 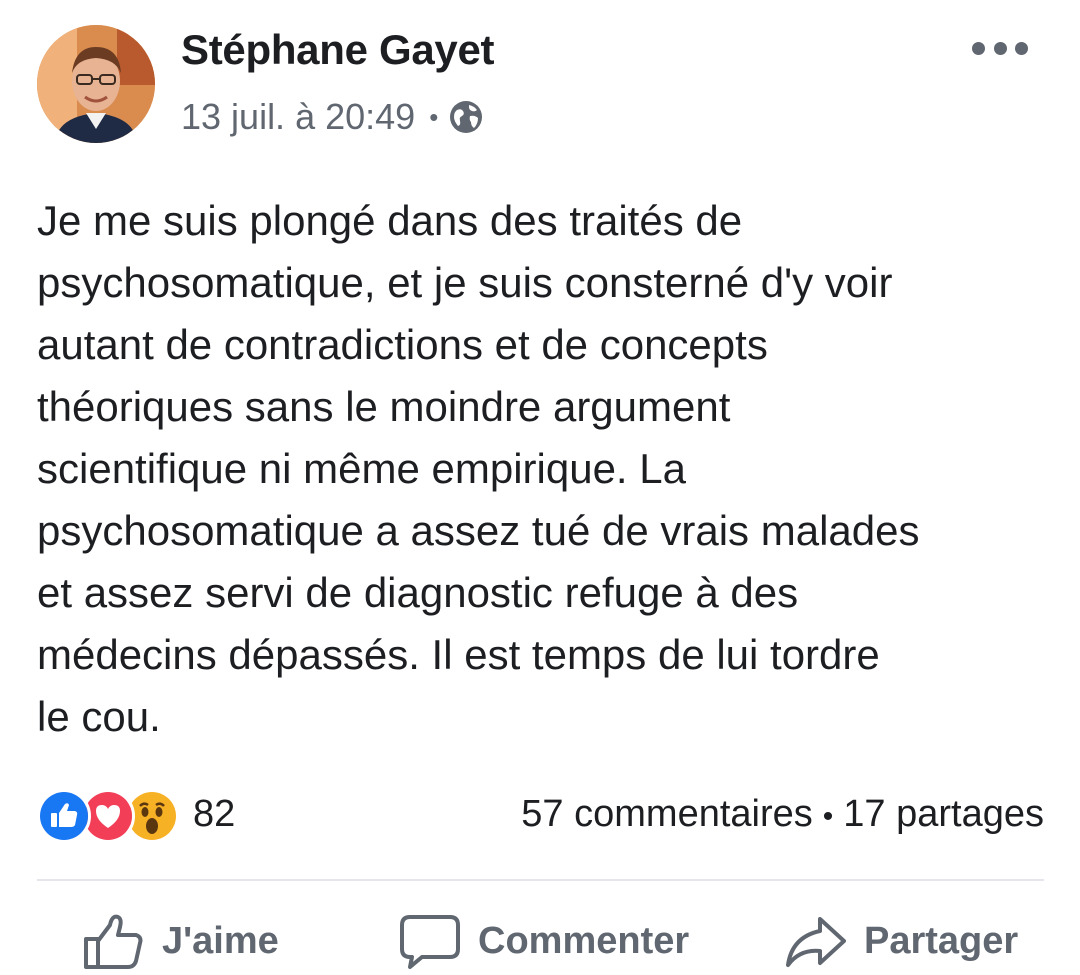 I want to click on globe-icon, so click(x=466, y=117).